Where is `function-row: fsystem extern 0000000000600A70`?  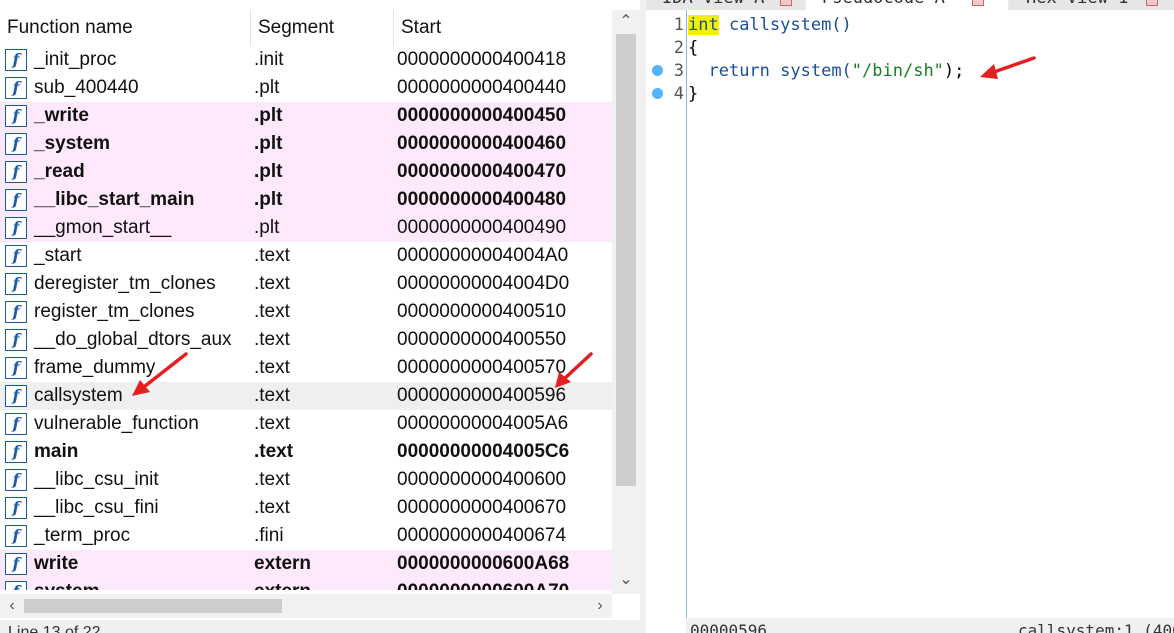
function-row: fsystem extern 0000000000600A70 is located at coordinates (306, 584).